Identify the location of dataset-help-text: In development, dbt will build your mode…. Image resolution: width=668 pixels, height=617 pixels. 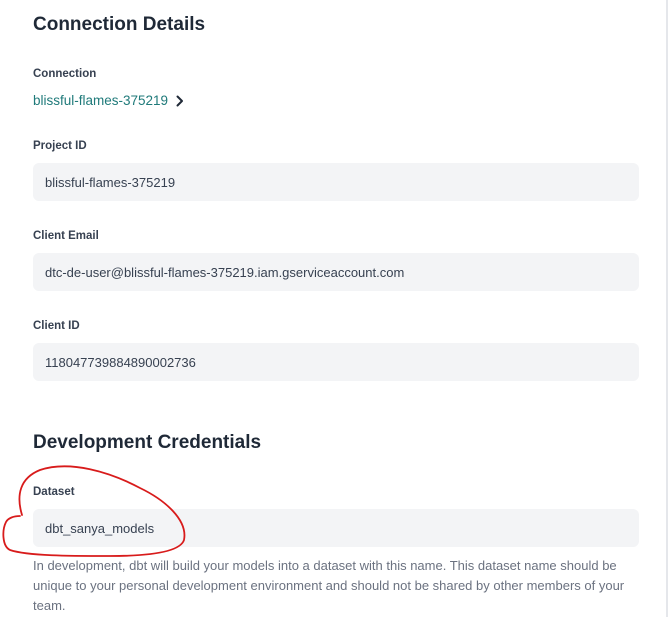
(329, 585).